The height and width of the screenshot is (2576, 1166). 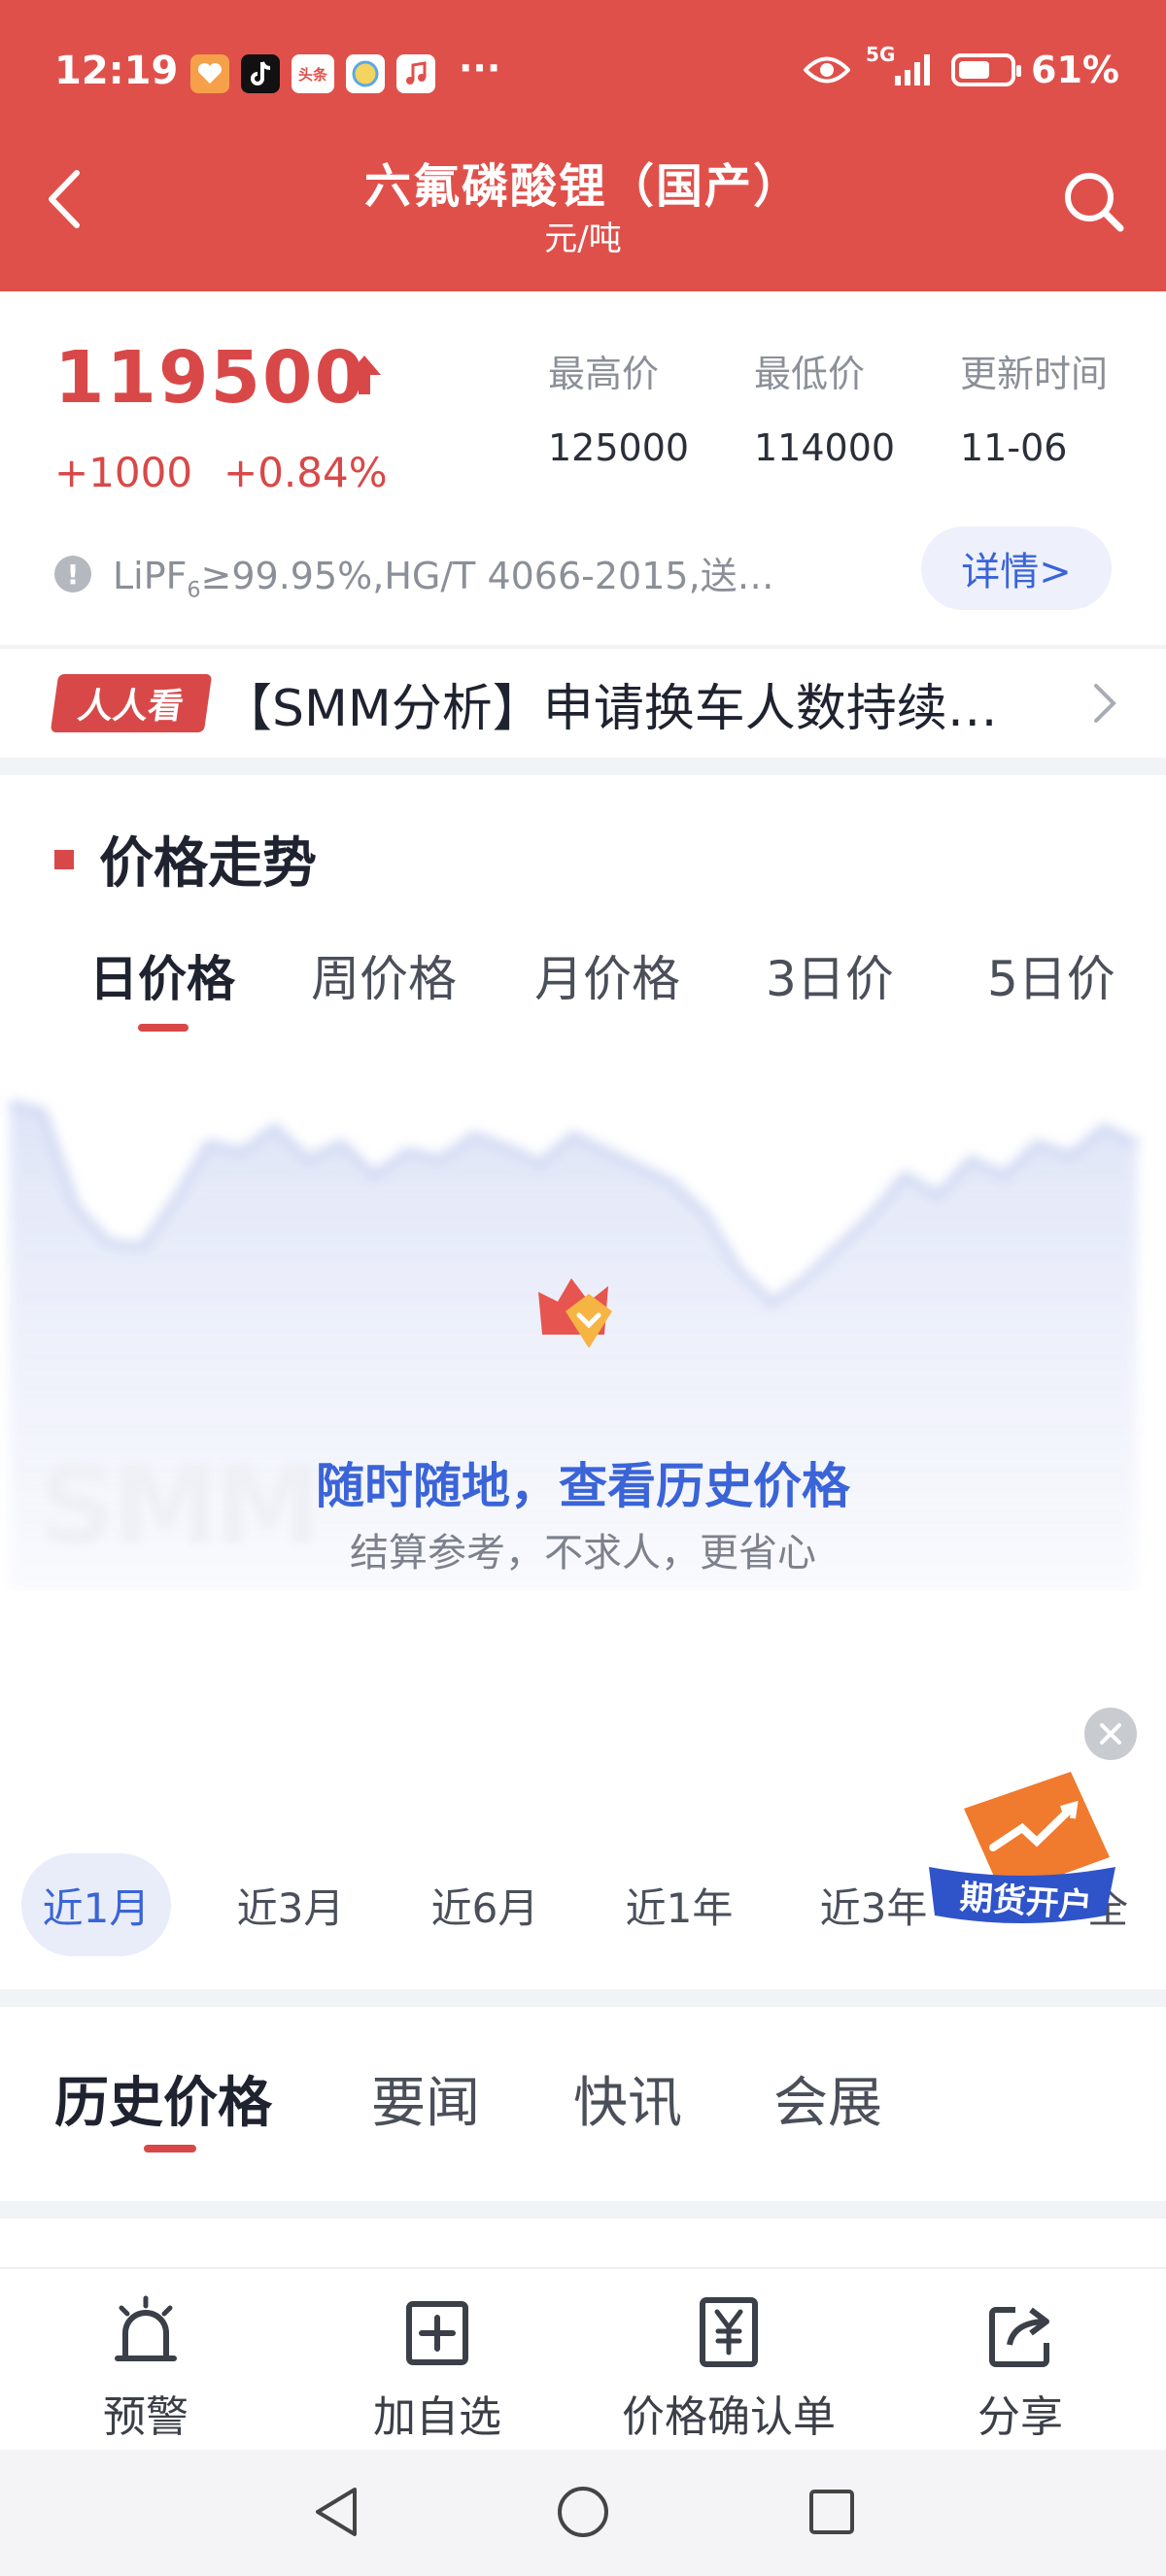 What do you see at coordinates (728, 2328) in the screenshot?
I see `price-receipt-icon` at bounding box center [728, 2328].